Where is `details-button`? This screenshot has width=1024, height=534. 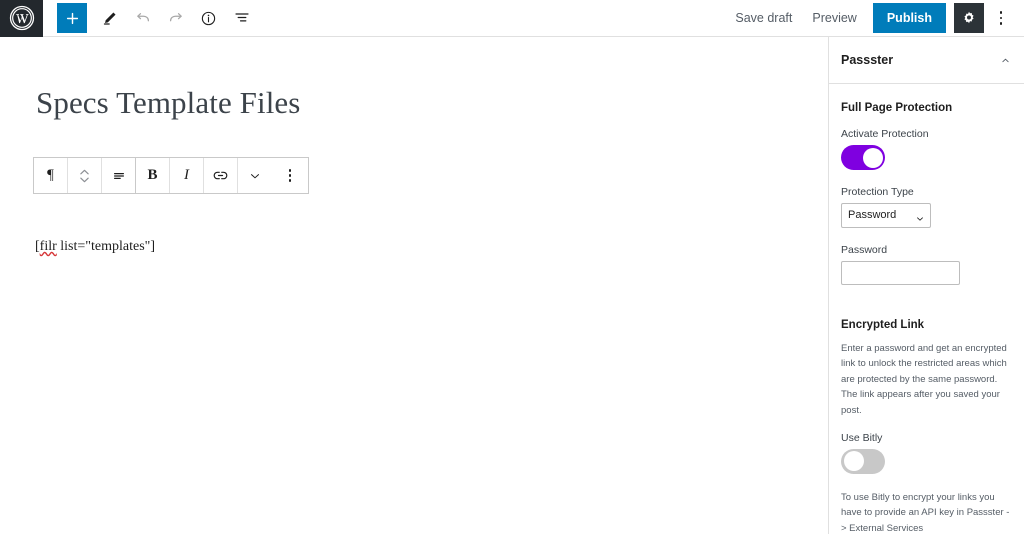
details-button is located at coordinates (208, 18).